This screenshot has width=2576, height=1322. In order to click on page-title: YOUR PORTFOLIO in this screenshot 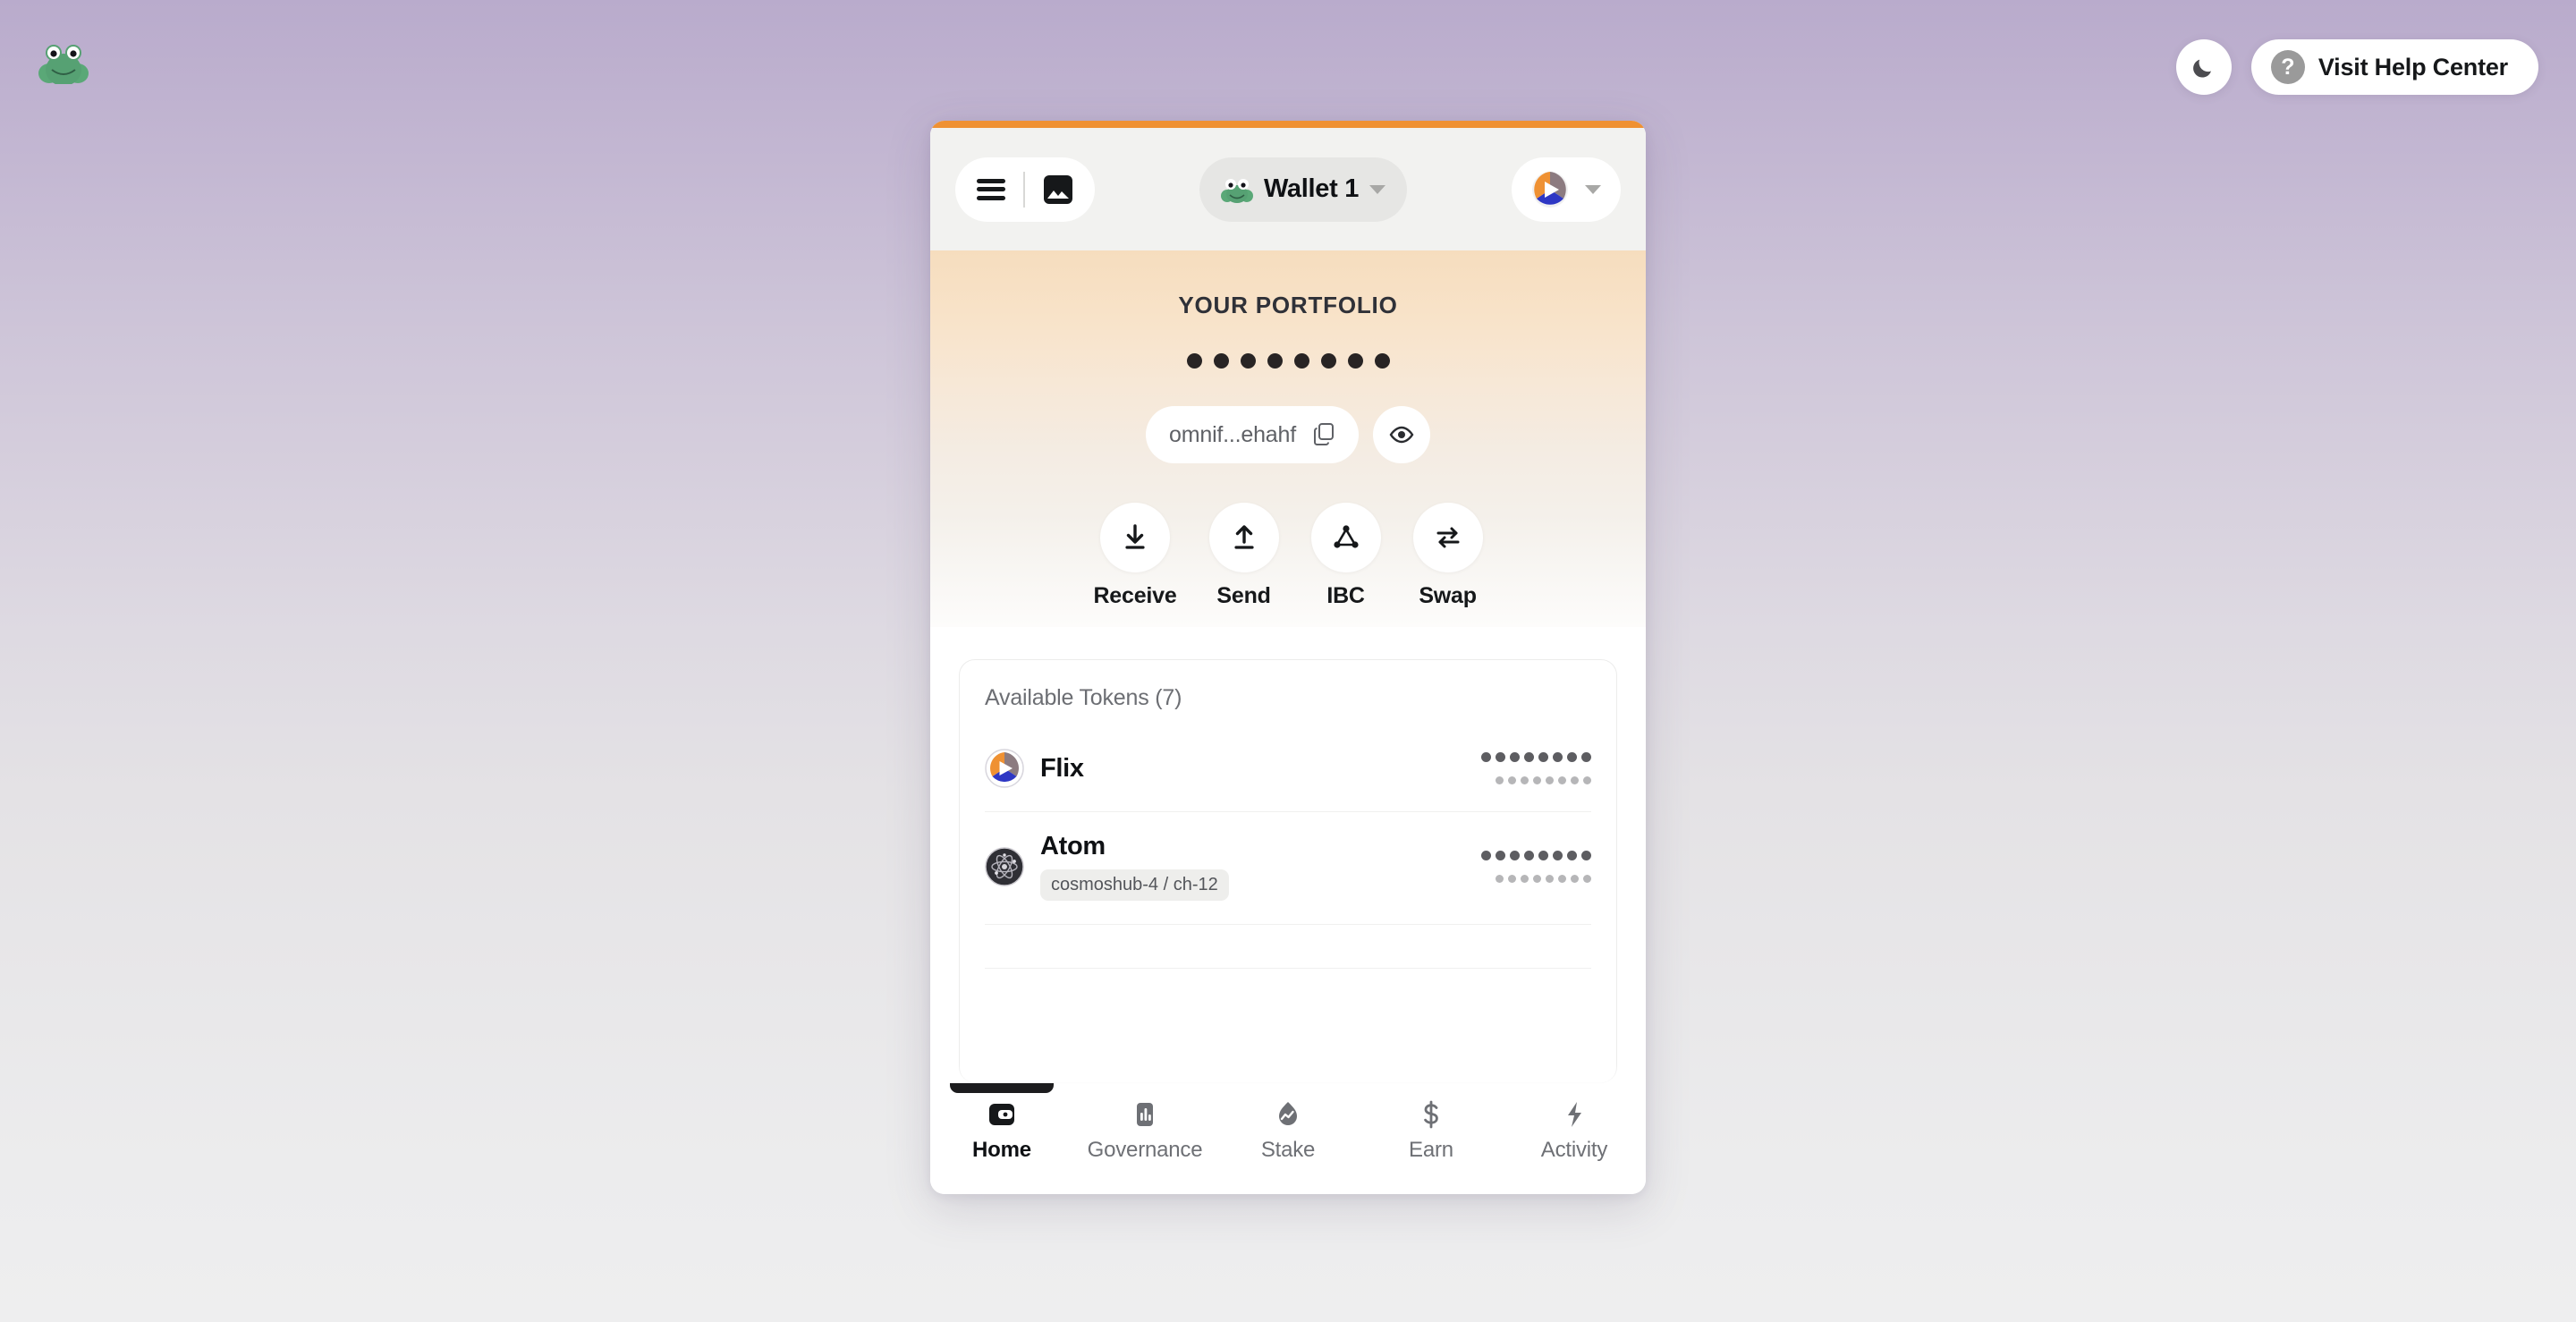, I will do `click(1288, 305)`.